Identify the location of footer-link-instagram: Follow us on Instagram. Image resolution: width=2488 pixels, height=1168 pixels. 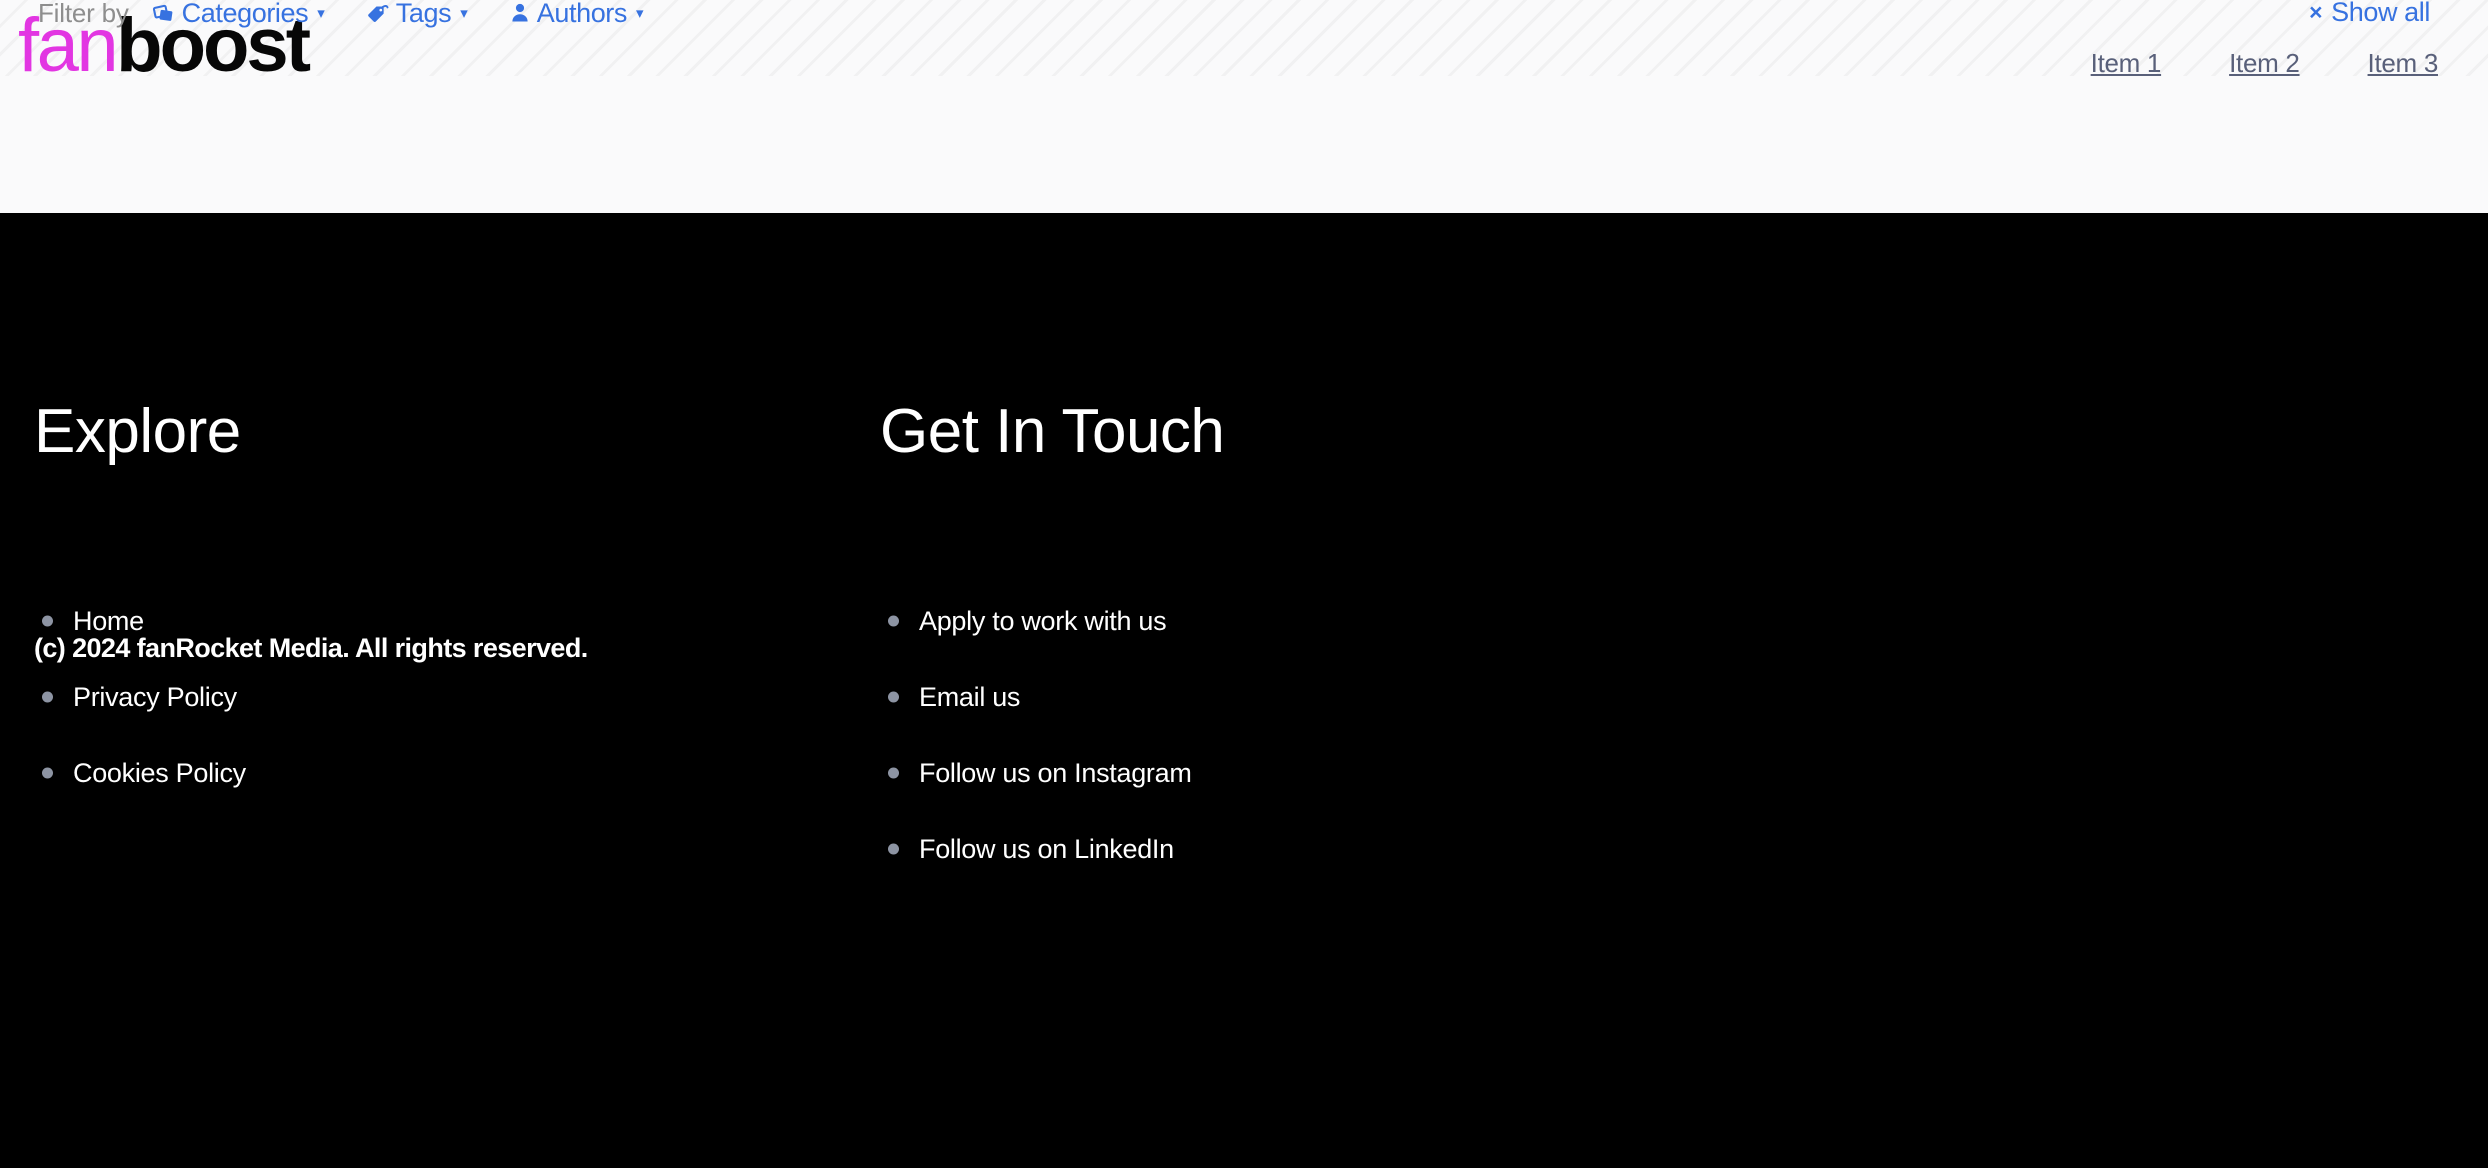
(1055, 773).